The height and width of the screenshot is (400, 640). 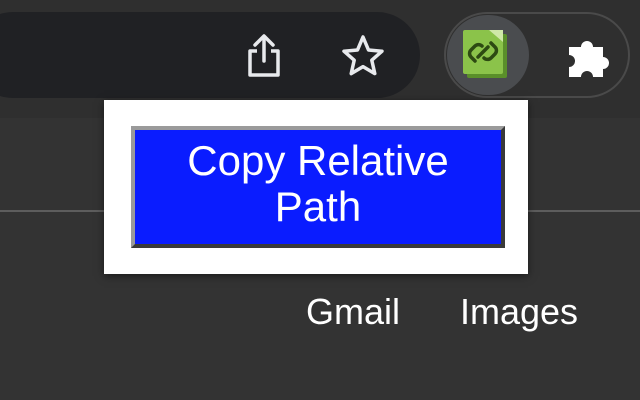 I want to click on copy-path-extension-button, so click(x=488, y=55).